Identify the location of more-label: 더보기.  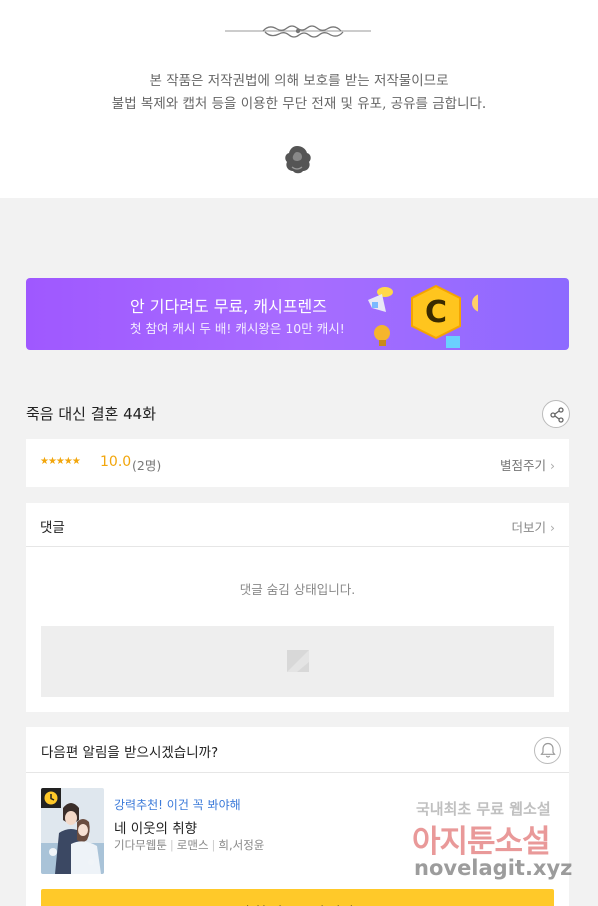
(529, 527).